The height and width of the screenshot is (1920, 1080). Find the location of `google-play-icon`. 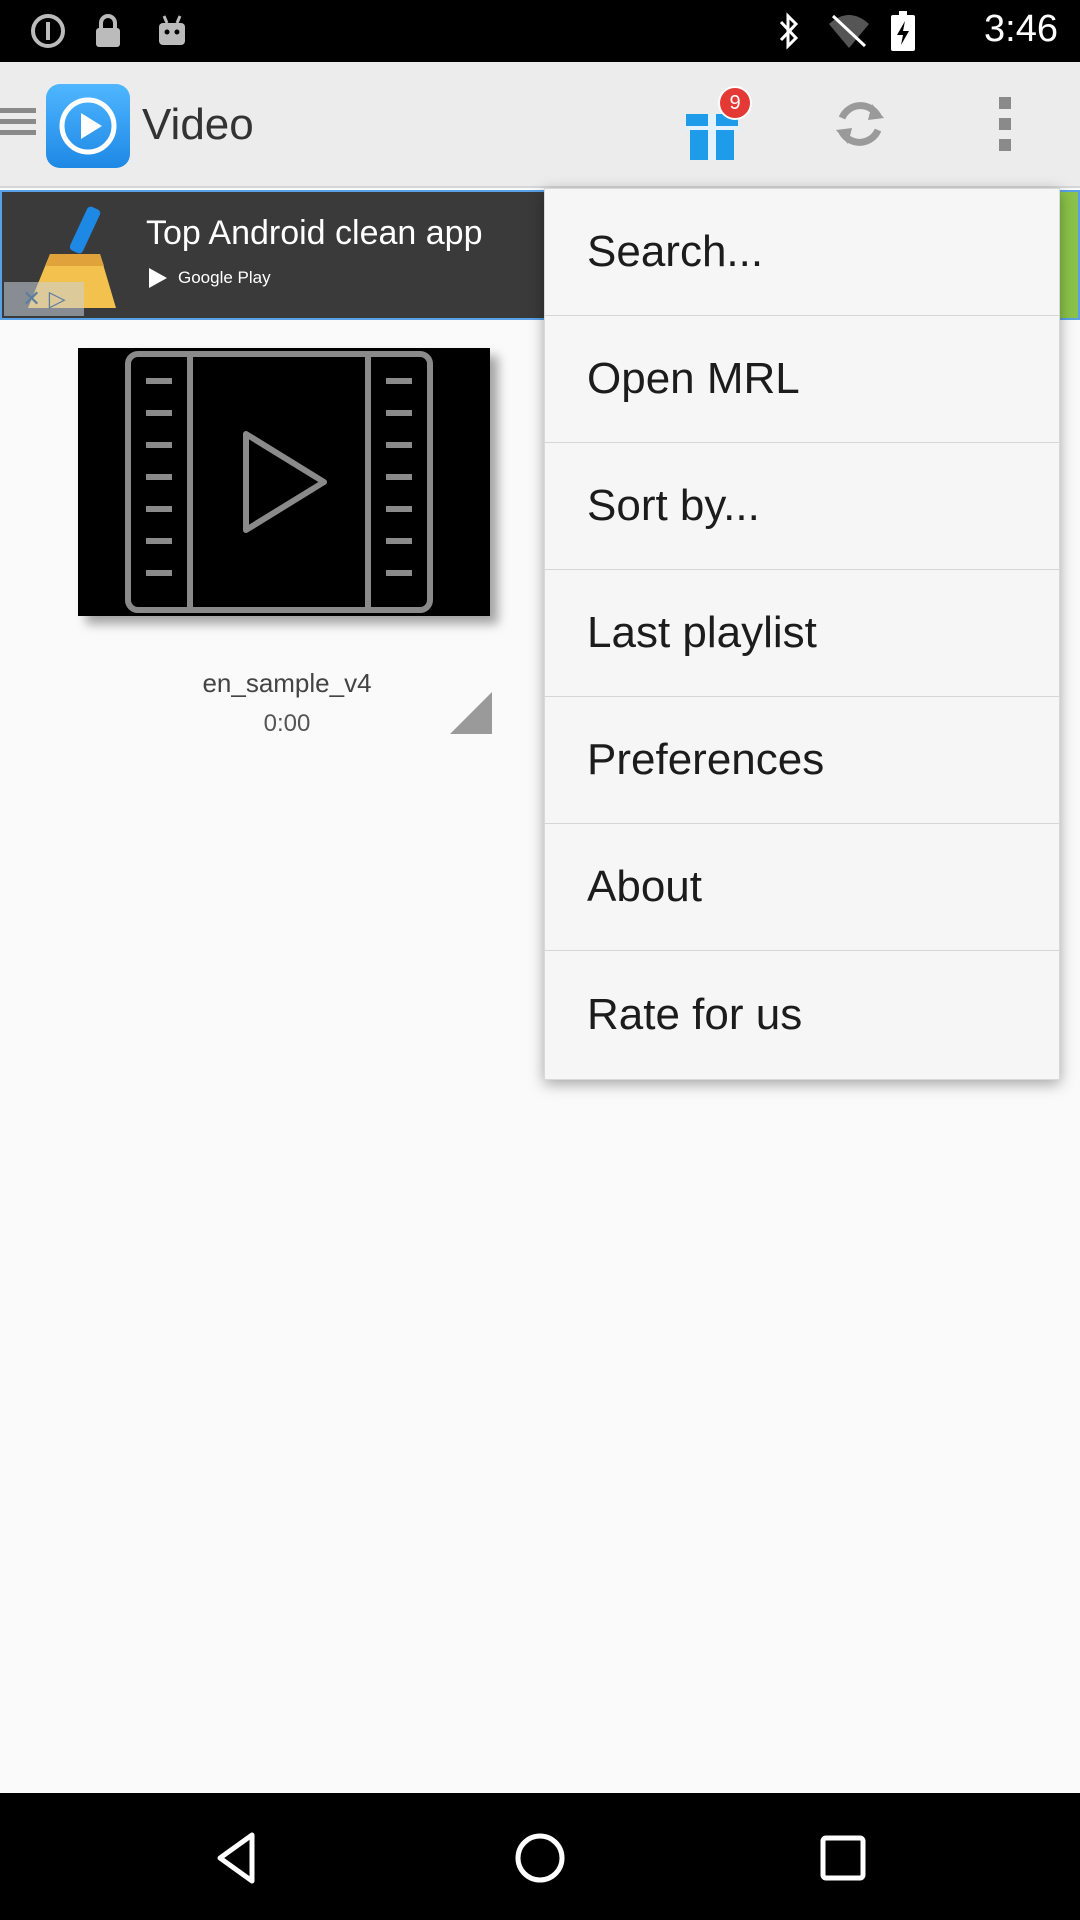

google-play-icon is located at coordinates (158, 278).